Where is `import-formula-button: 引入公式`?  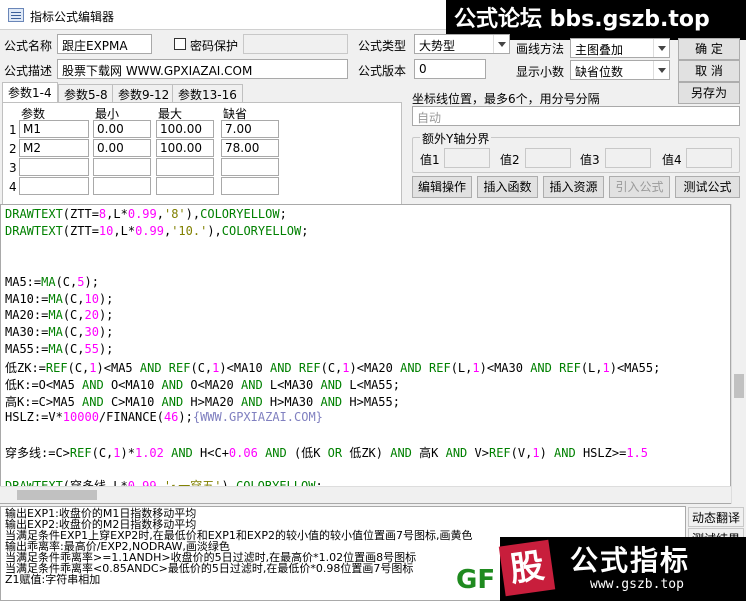
import-formula-button: 引入公式 is located at coordinates (639, 187).